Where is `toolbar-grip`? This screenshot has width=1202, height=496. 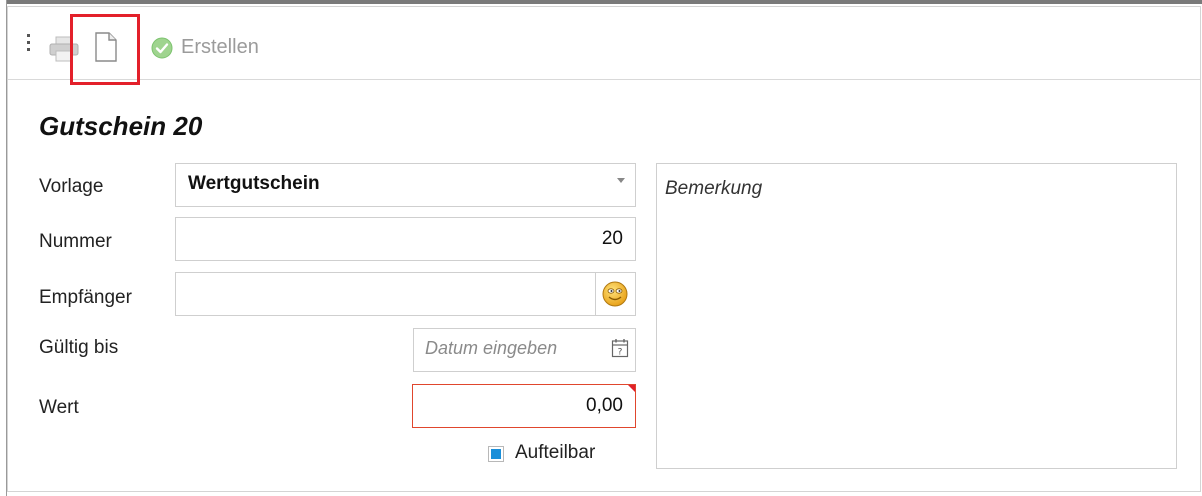
toolbar-grip is located at coordinates (29, 47).